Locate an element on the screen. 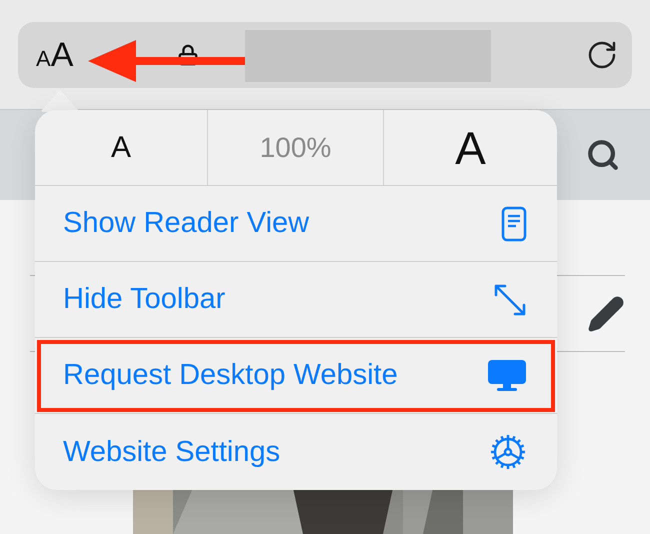 This screenshot has height=534, width=650. reload-icon is located at coordinates (602, 55).